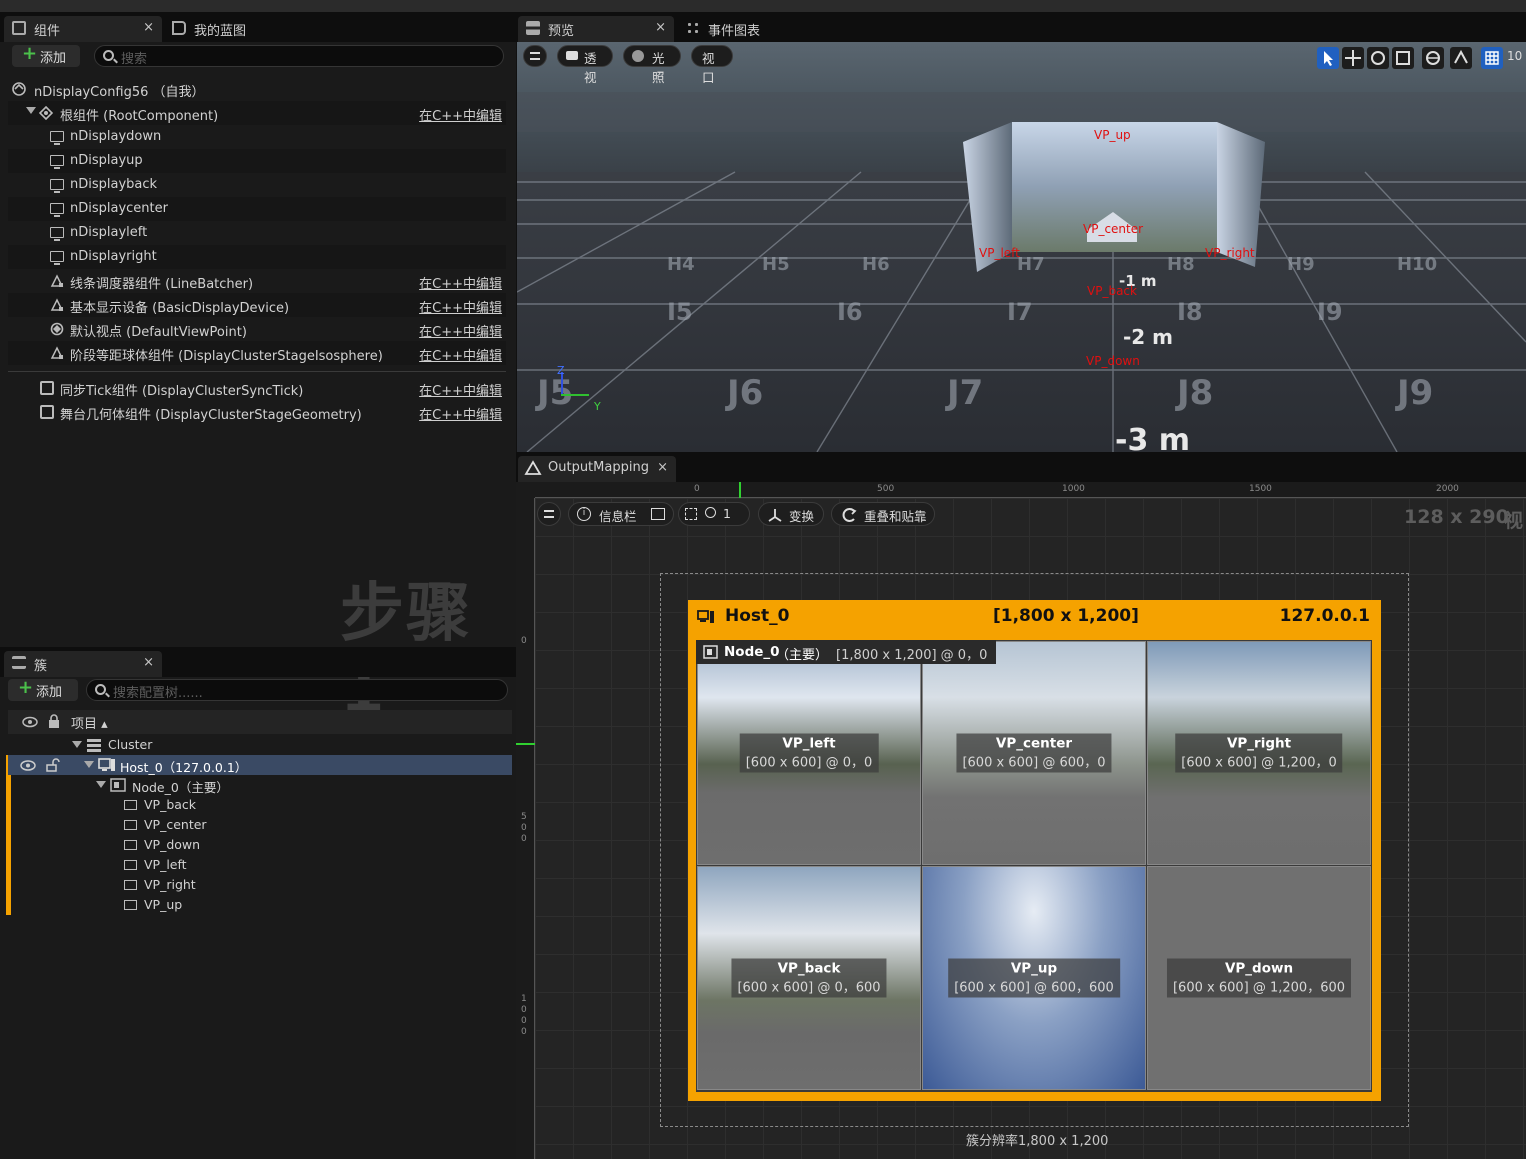  What do you see at coordinates (257, 137) in the screenshot?
I see `component-row: nDisplaydown` at bounding box center [257, 137].